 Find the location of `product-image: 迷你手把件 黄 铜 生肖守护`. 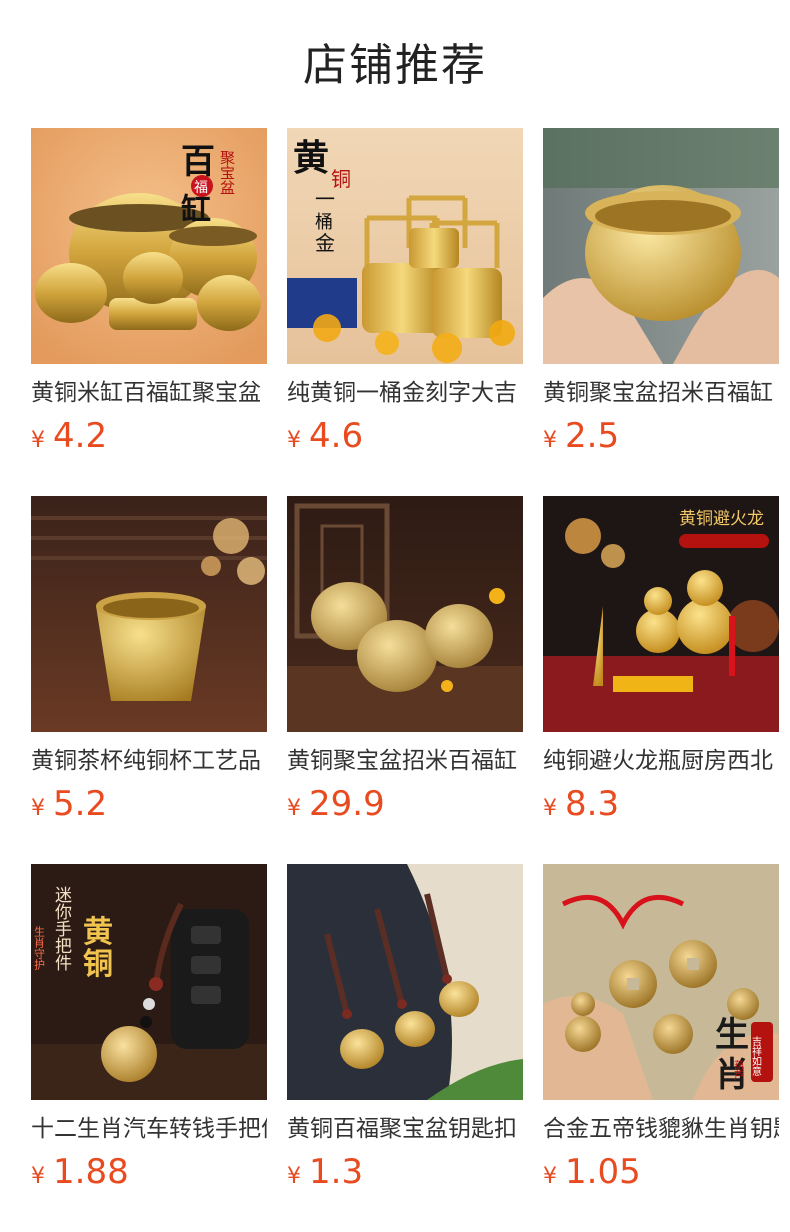

product-image: 迷你手把件 黄 铜 生肖守护 is located at coordinates (149, 982).